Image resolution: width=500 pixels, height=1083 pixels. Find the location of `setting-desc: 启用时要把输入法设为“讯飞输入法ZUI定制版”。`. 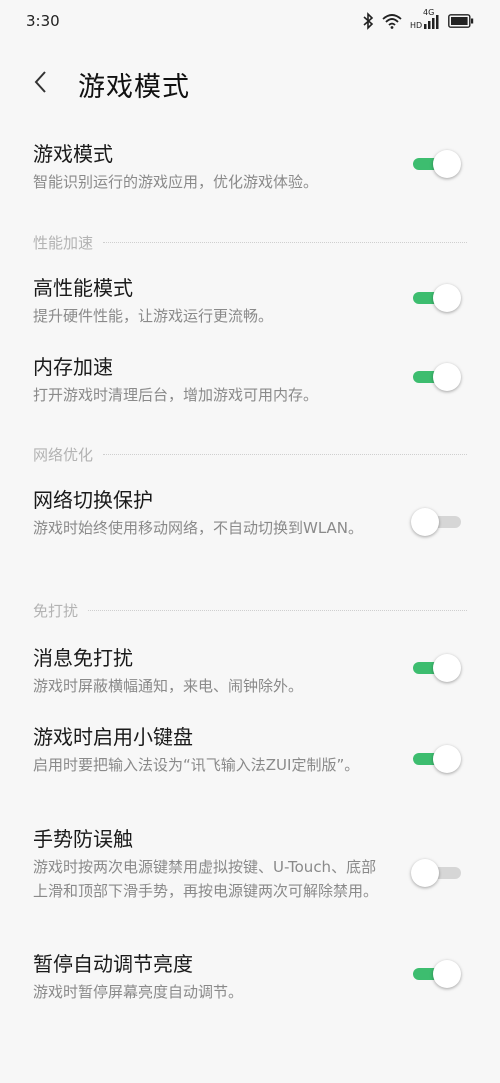

setting-desc: 启用时要把输入法设为“讯飞输入法ZUI定制版”。 is located at coordinates (196, 765).